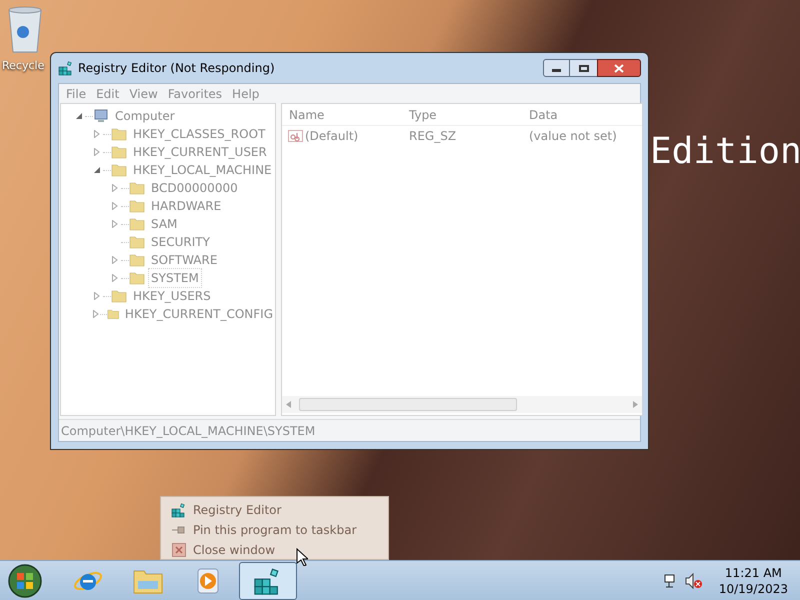 Image resolution: width=800 pixels, height=600 pixels. What do you see at coordinates (199, 134) in the screenshot?
I see `tree-item: HKEY_CLASSES_ROOT` at bounding box center [199, 134].